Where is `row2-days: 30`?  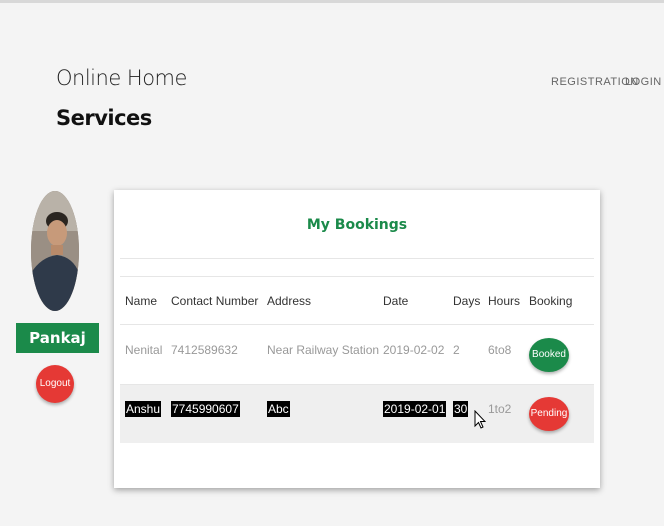 row2-days: 30 is located at coordinates (461, 409).